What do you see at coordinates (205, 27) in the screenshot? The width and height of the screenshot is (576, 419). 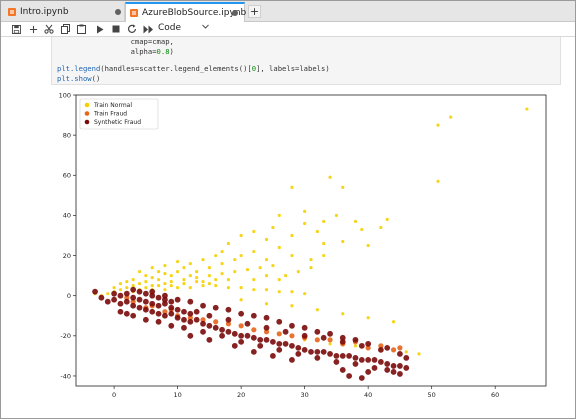 I see `chevron-down-icon` at bounding box center [205, 27].